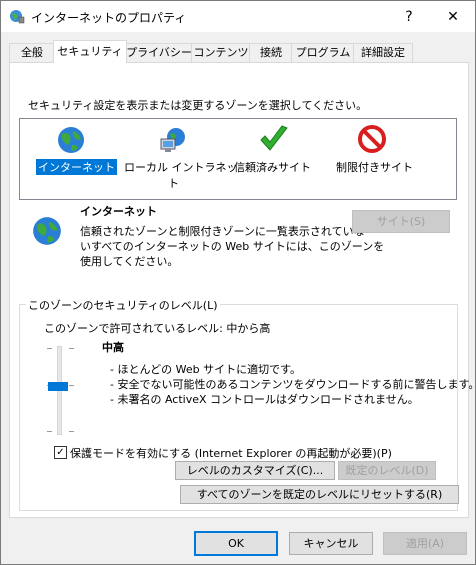 The image size is (476, 565). Describe the element at coordinates (32, 52) in the screenshot. I see `tab-general: 全般` at that location.